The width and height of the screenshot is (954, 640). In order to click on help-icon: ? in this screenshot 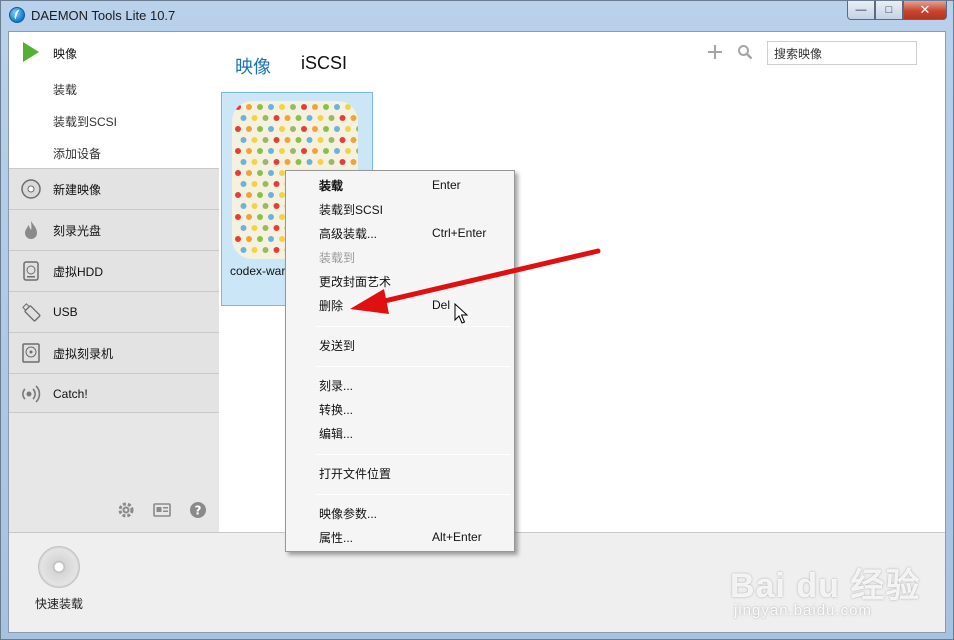, I will do `click(198, 510)`.